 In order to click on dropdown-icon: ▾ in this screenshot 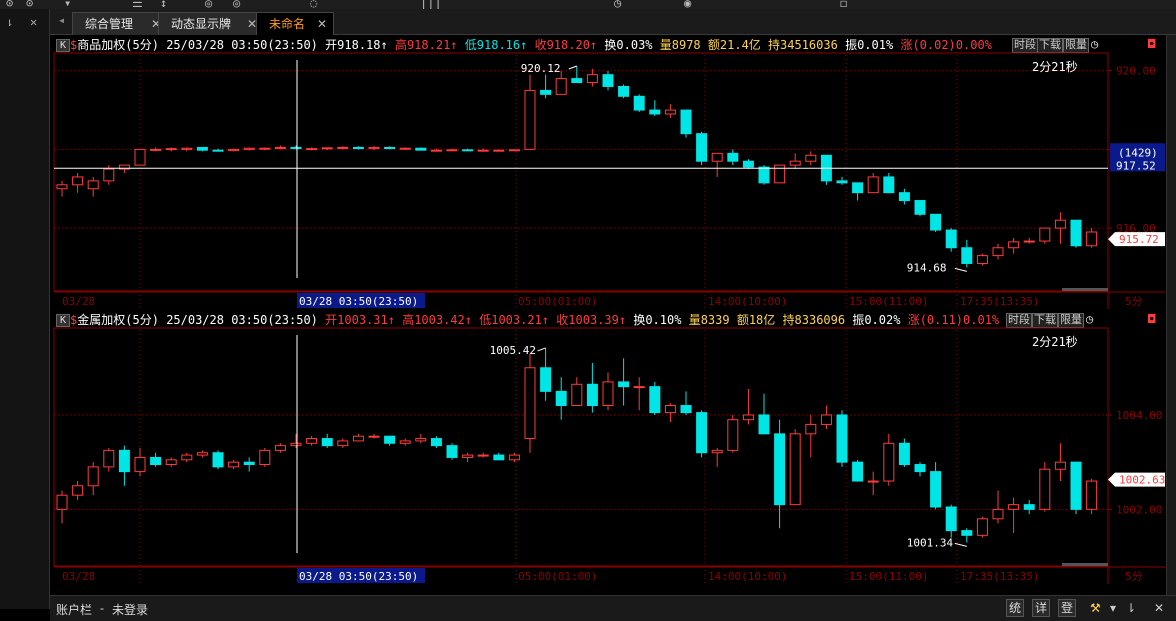, I will do `click(1113, 608)`.